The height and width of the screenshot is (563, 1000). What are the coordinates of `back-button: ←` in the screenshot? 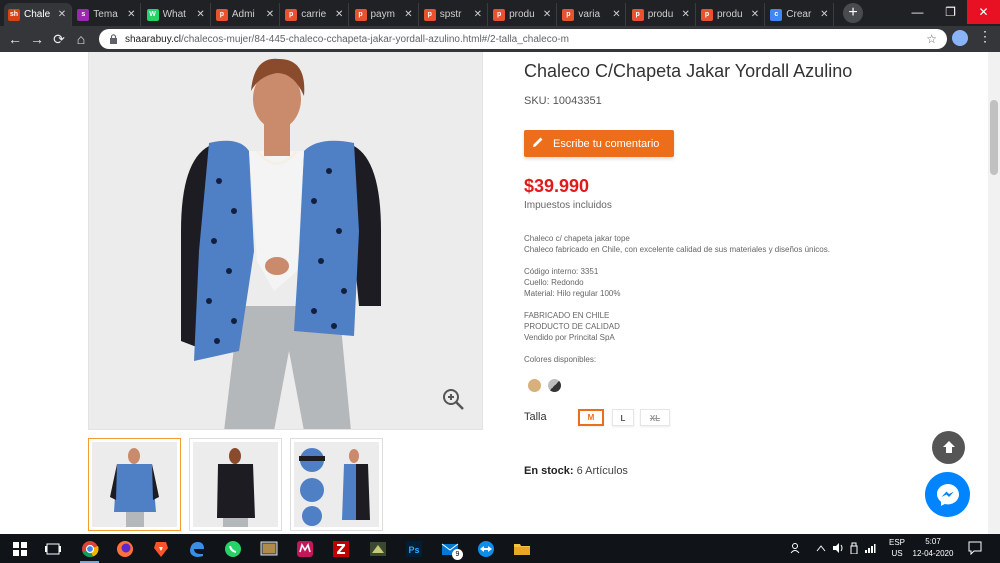 It's located at (15, 39).